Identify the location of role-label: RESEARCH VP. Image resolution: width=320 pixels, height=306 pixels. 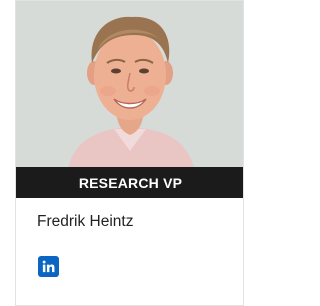
(130, 182).